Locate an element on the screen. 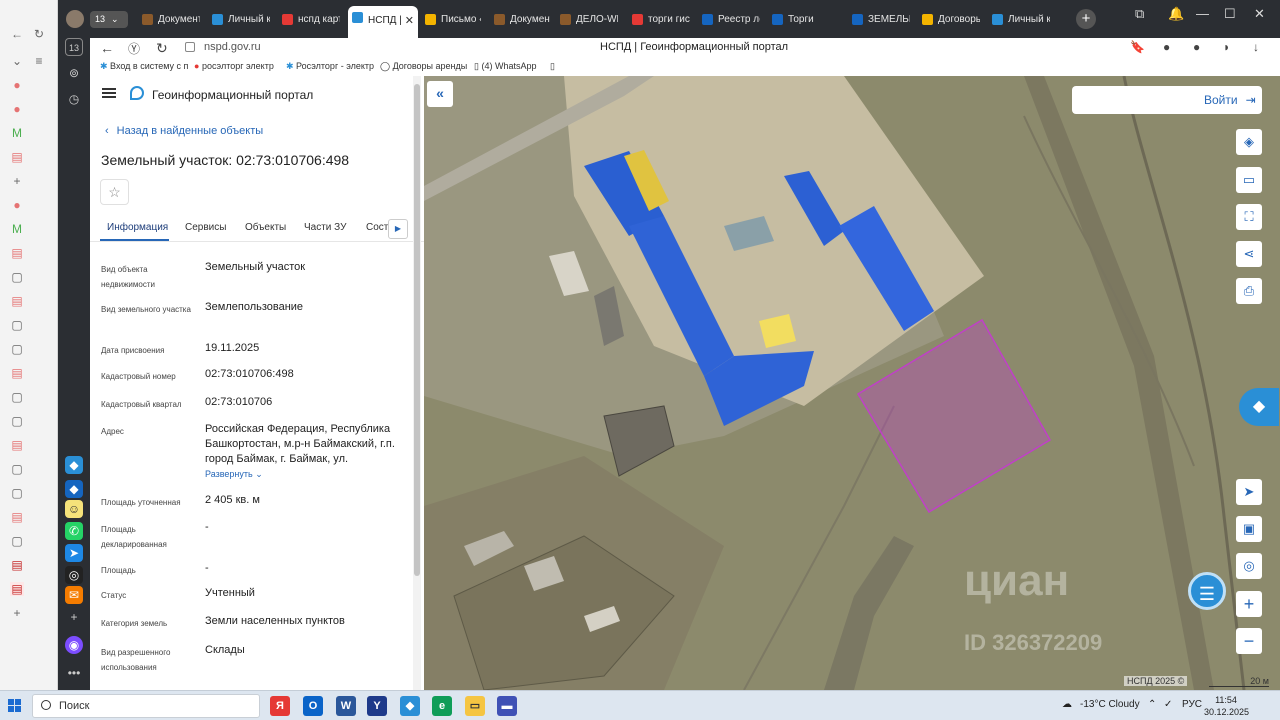  weather-text: -13°C Cloudy is located at coordinates (1110, 704).